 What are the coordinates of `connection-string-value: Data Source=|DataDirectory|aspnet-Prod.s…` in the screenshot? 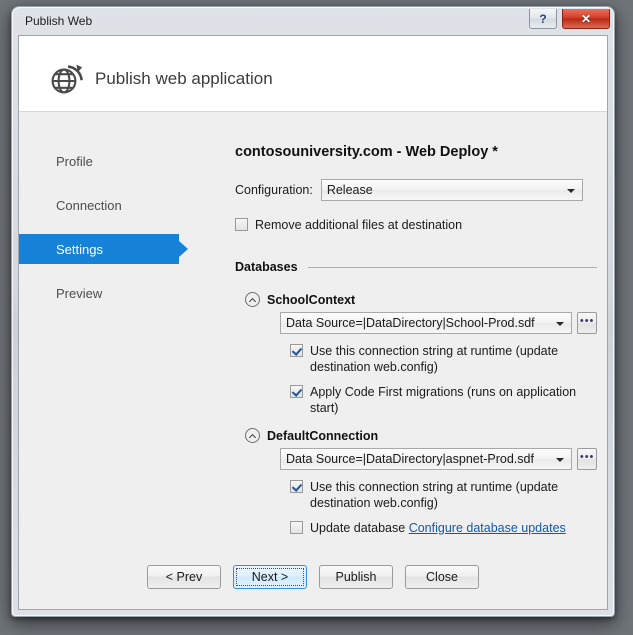 It's located at (410, 459).